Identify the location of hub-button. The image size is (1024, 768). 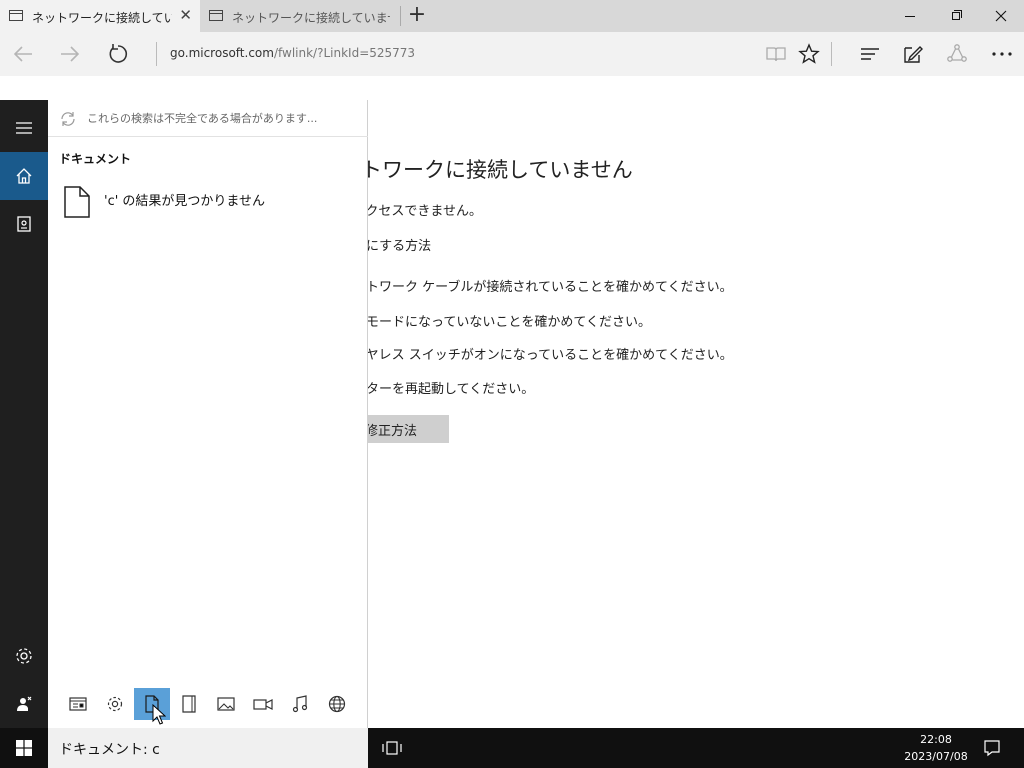
(870, 54).